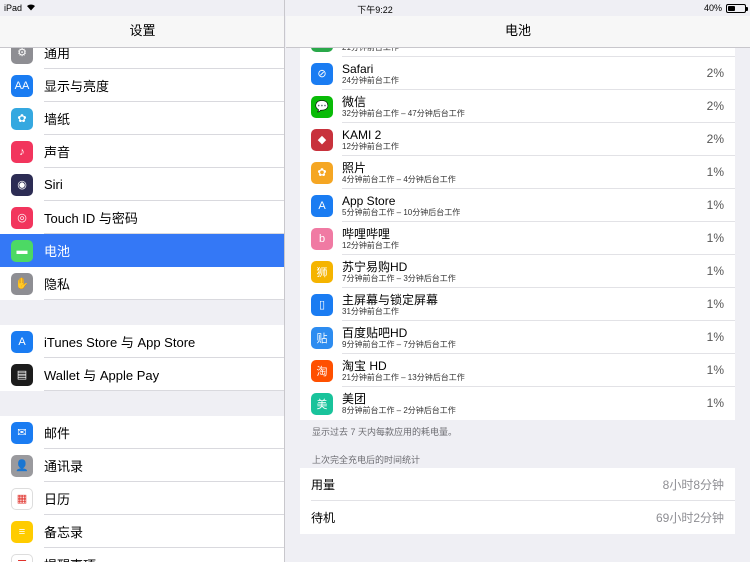 The image size is (750, 562). Describe the element at coordinates (689, 518) in the screenshot. I see `standby-value: 69小时2分钟` at that location.